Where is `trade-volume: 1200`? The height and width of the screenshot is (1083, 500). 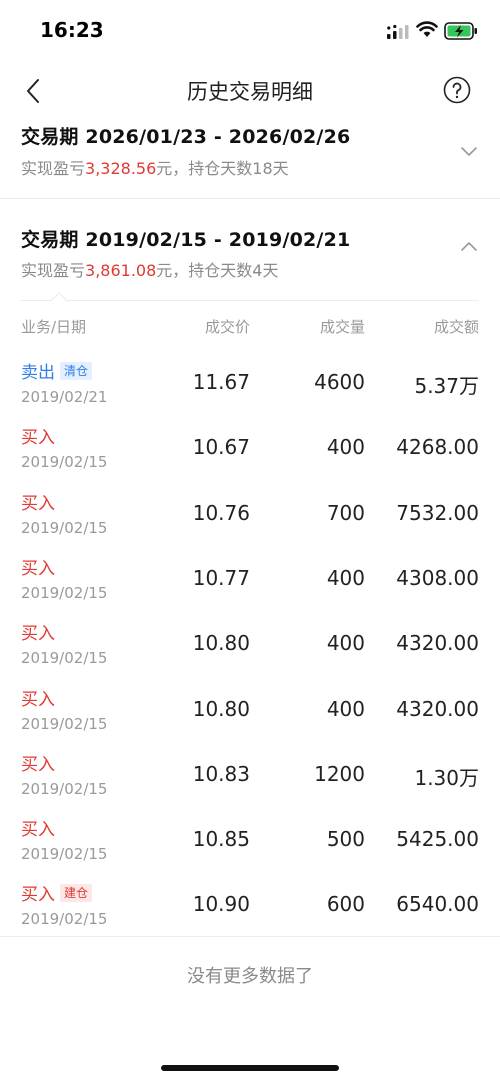
trade-volume: 1200 is located at coordinates (339, 773).